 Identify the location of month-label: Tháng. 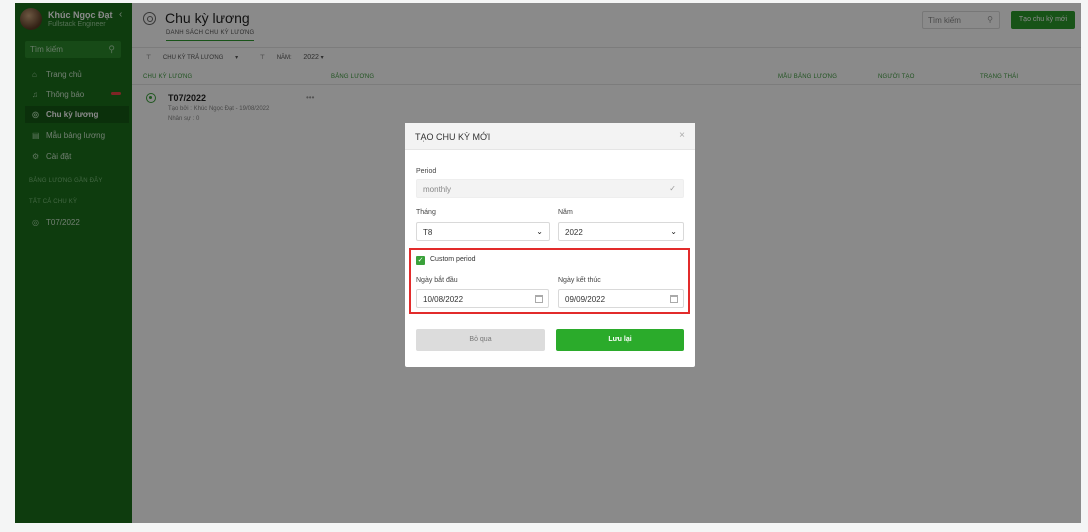
(426, 212).